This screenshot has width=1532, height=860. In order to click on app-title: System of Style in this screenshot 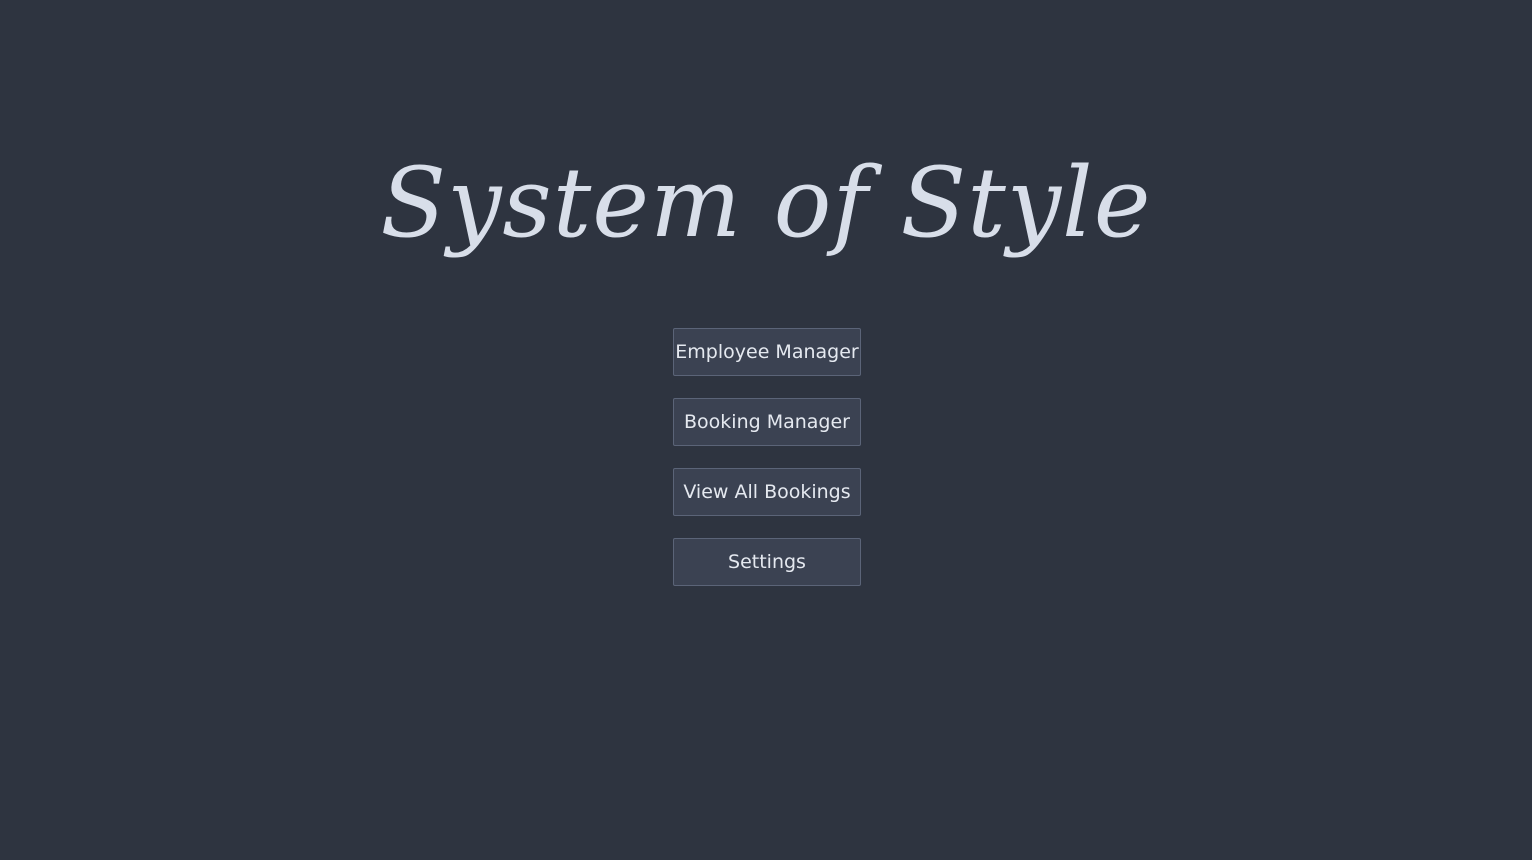, I will do `click(766, 203)`.